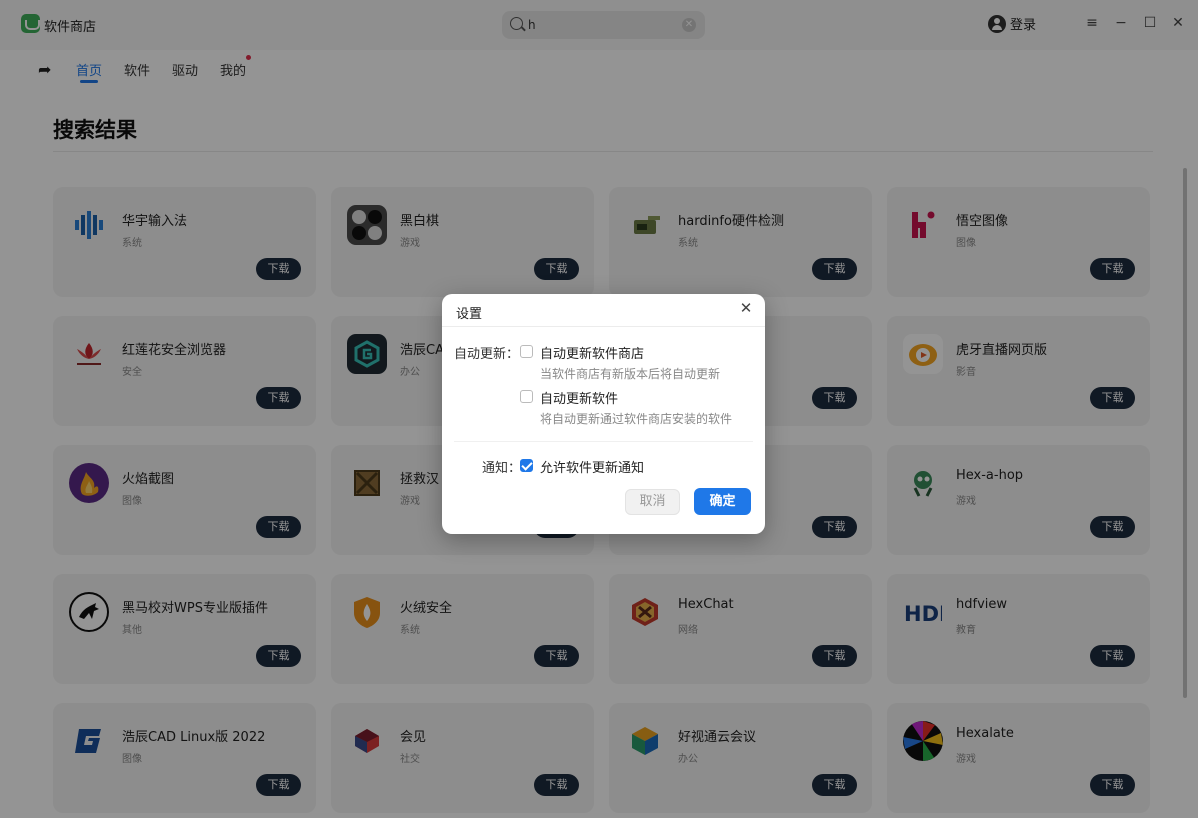  I want to click on auto-update-store-hint: 当软件商店有新版本后将自动更新, so click(630, 374).